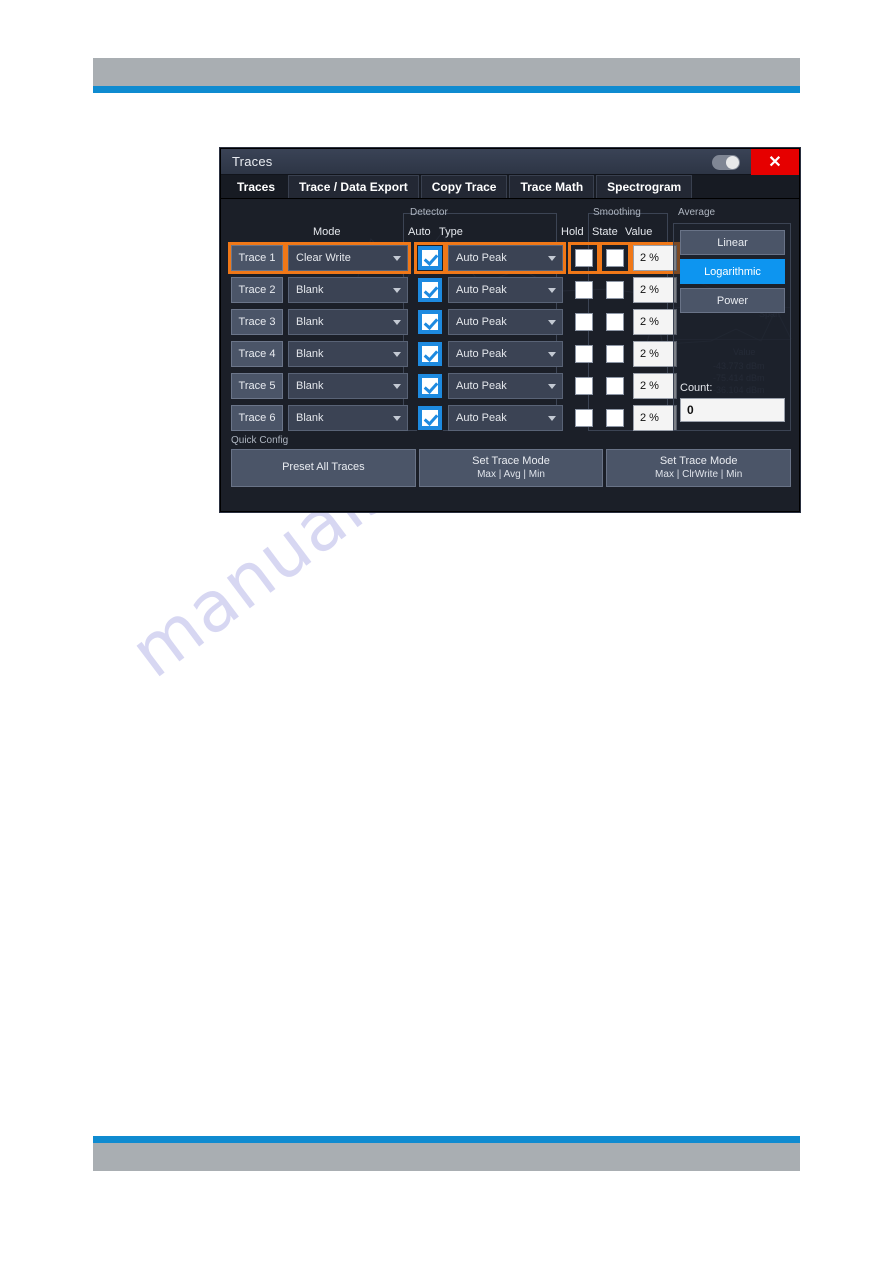  I want to click on set-trace-mode-max-clrwrite-min-button: Set Trace Mode Max | ClrWrite | Min, so click(699, 468).